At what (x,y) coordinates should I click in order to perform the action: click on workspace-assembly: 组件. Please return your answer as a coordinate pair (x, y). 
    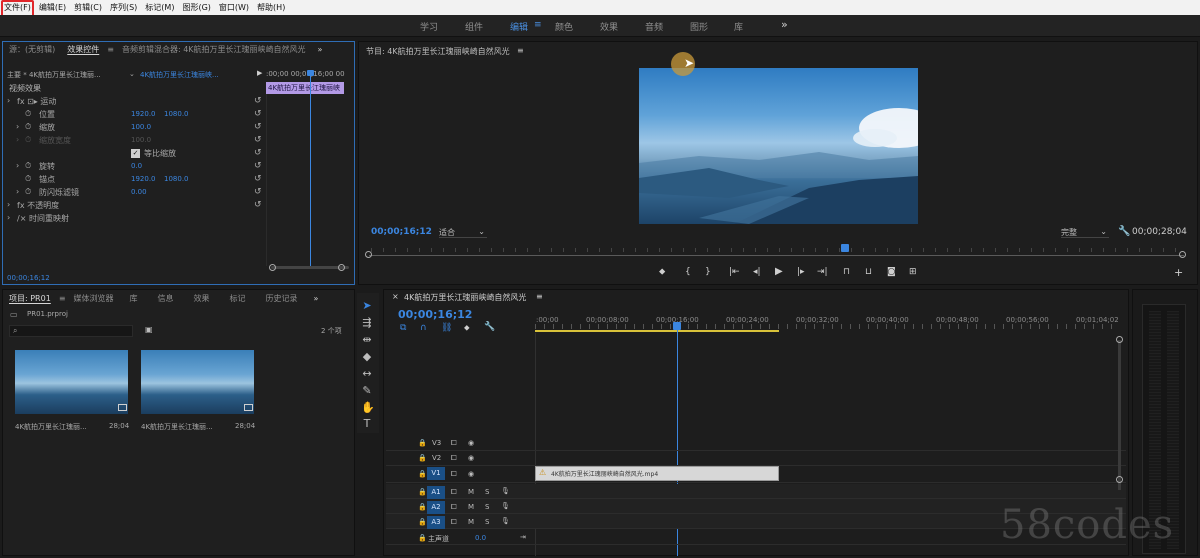
    Looking at the image, I should click on (474, 26).